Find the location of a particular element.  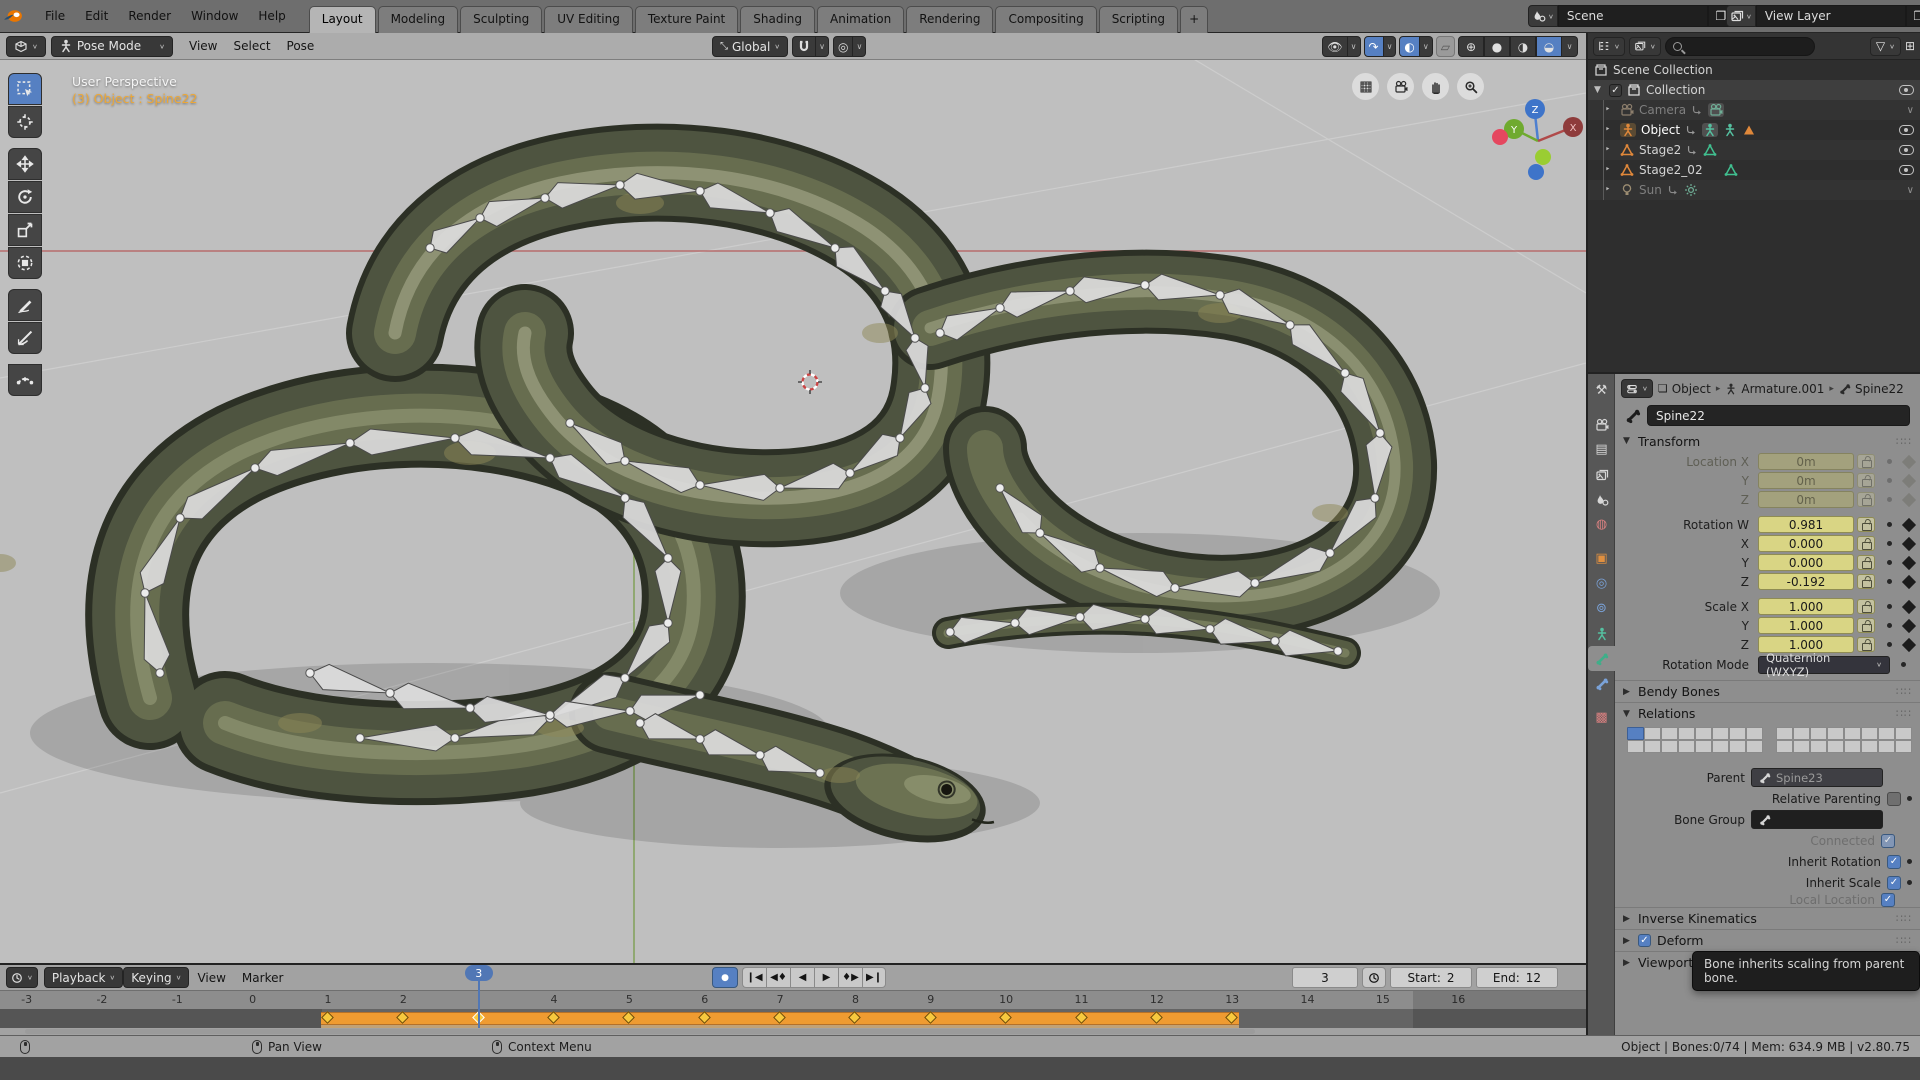

play-button: ▶ is located at coordinates (826, 977).